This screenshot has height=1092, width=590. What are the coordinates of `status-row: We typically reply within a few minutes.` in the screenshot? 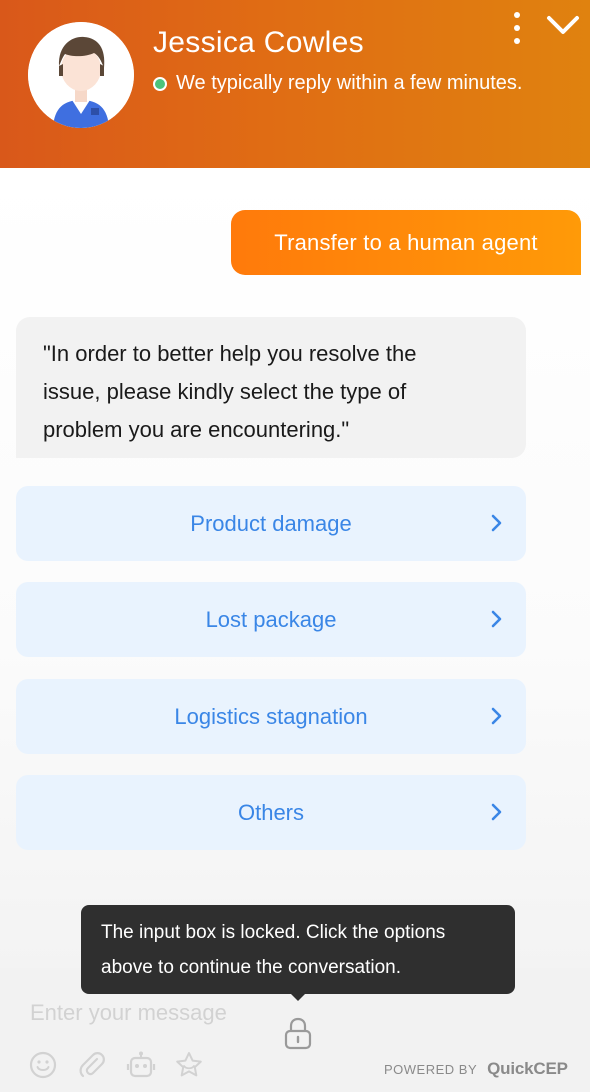 It's located at (337, 83).